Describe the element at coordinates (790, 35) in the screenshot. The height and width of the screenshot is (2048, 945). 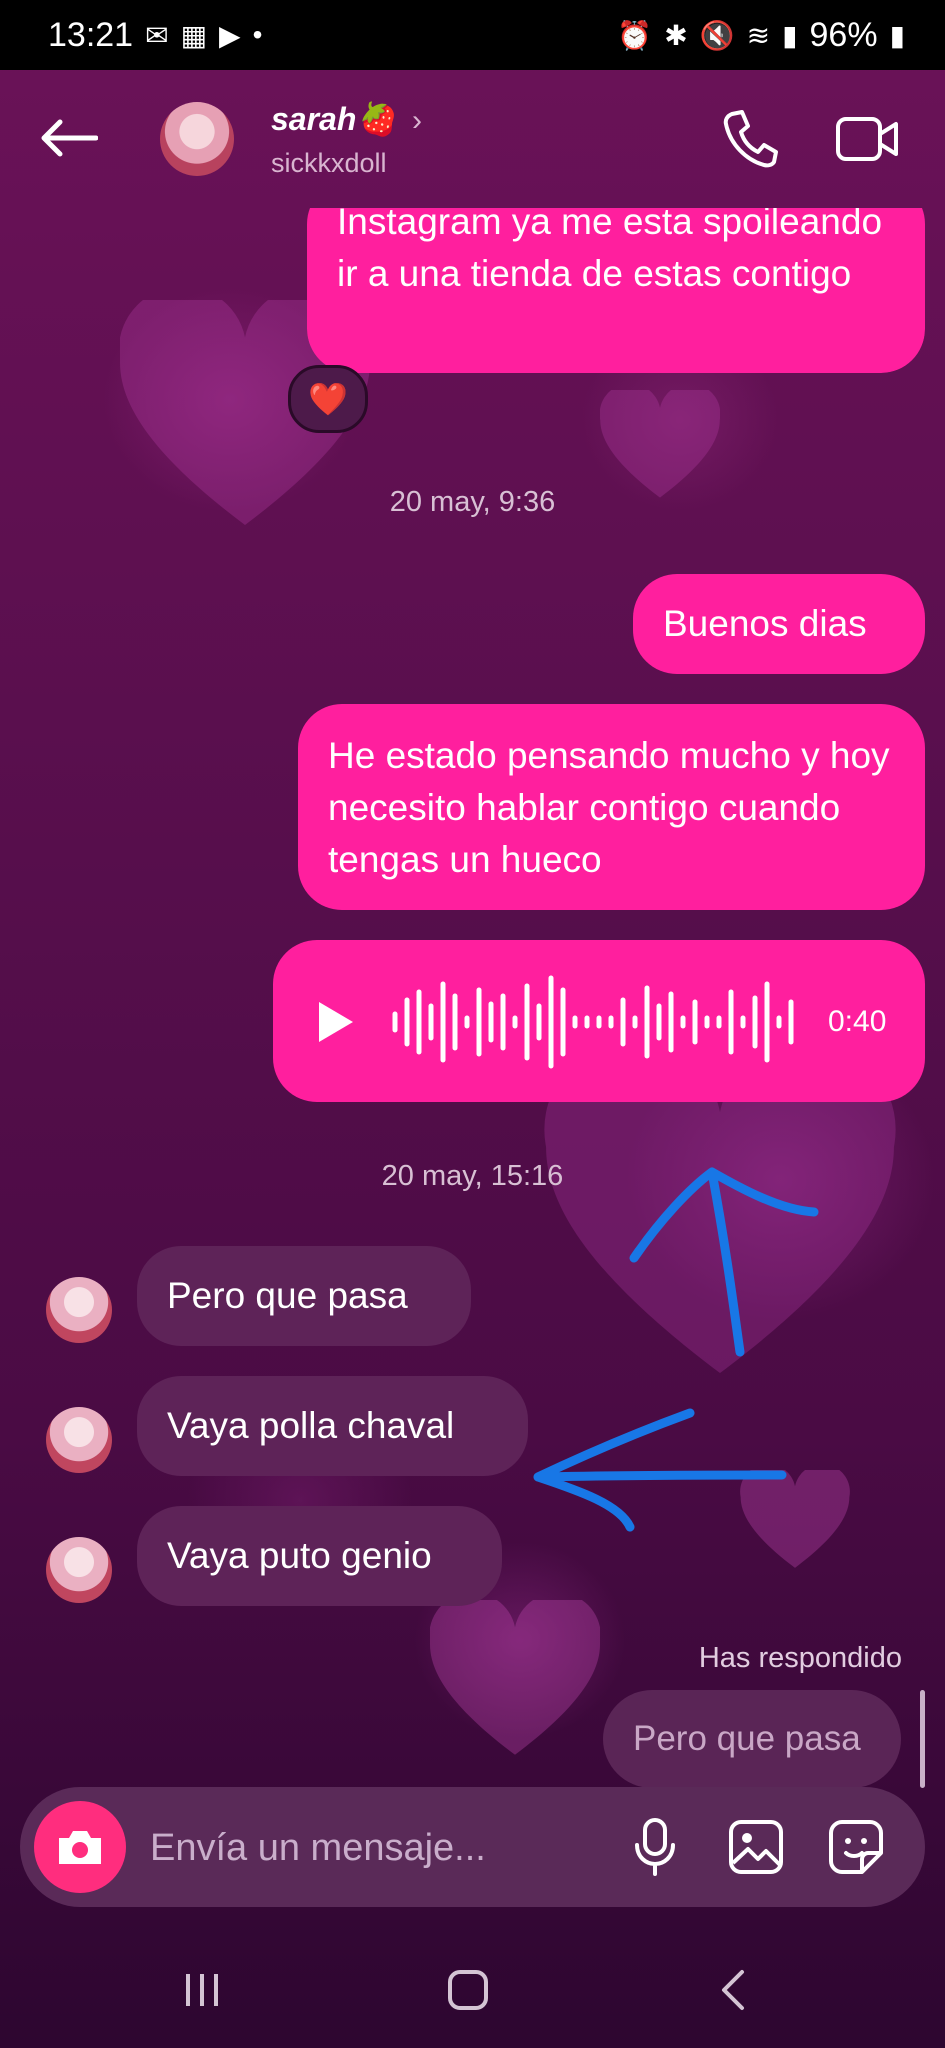
I see `signal-icon: ▮` at that location.